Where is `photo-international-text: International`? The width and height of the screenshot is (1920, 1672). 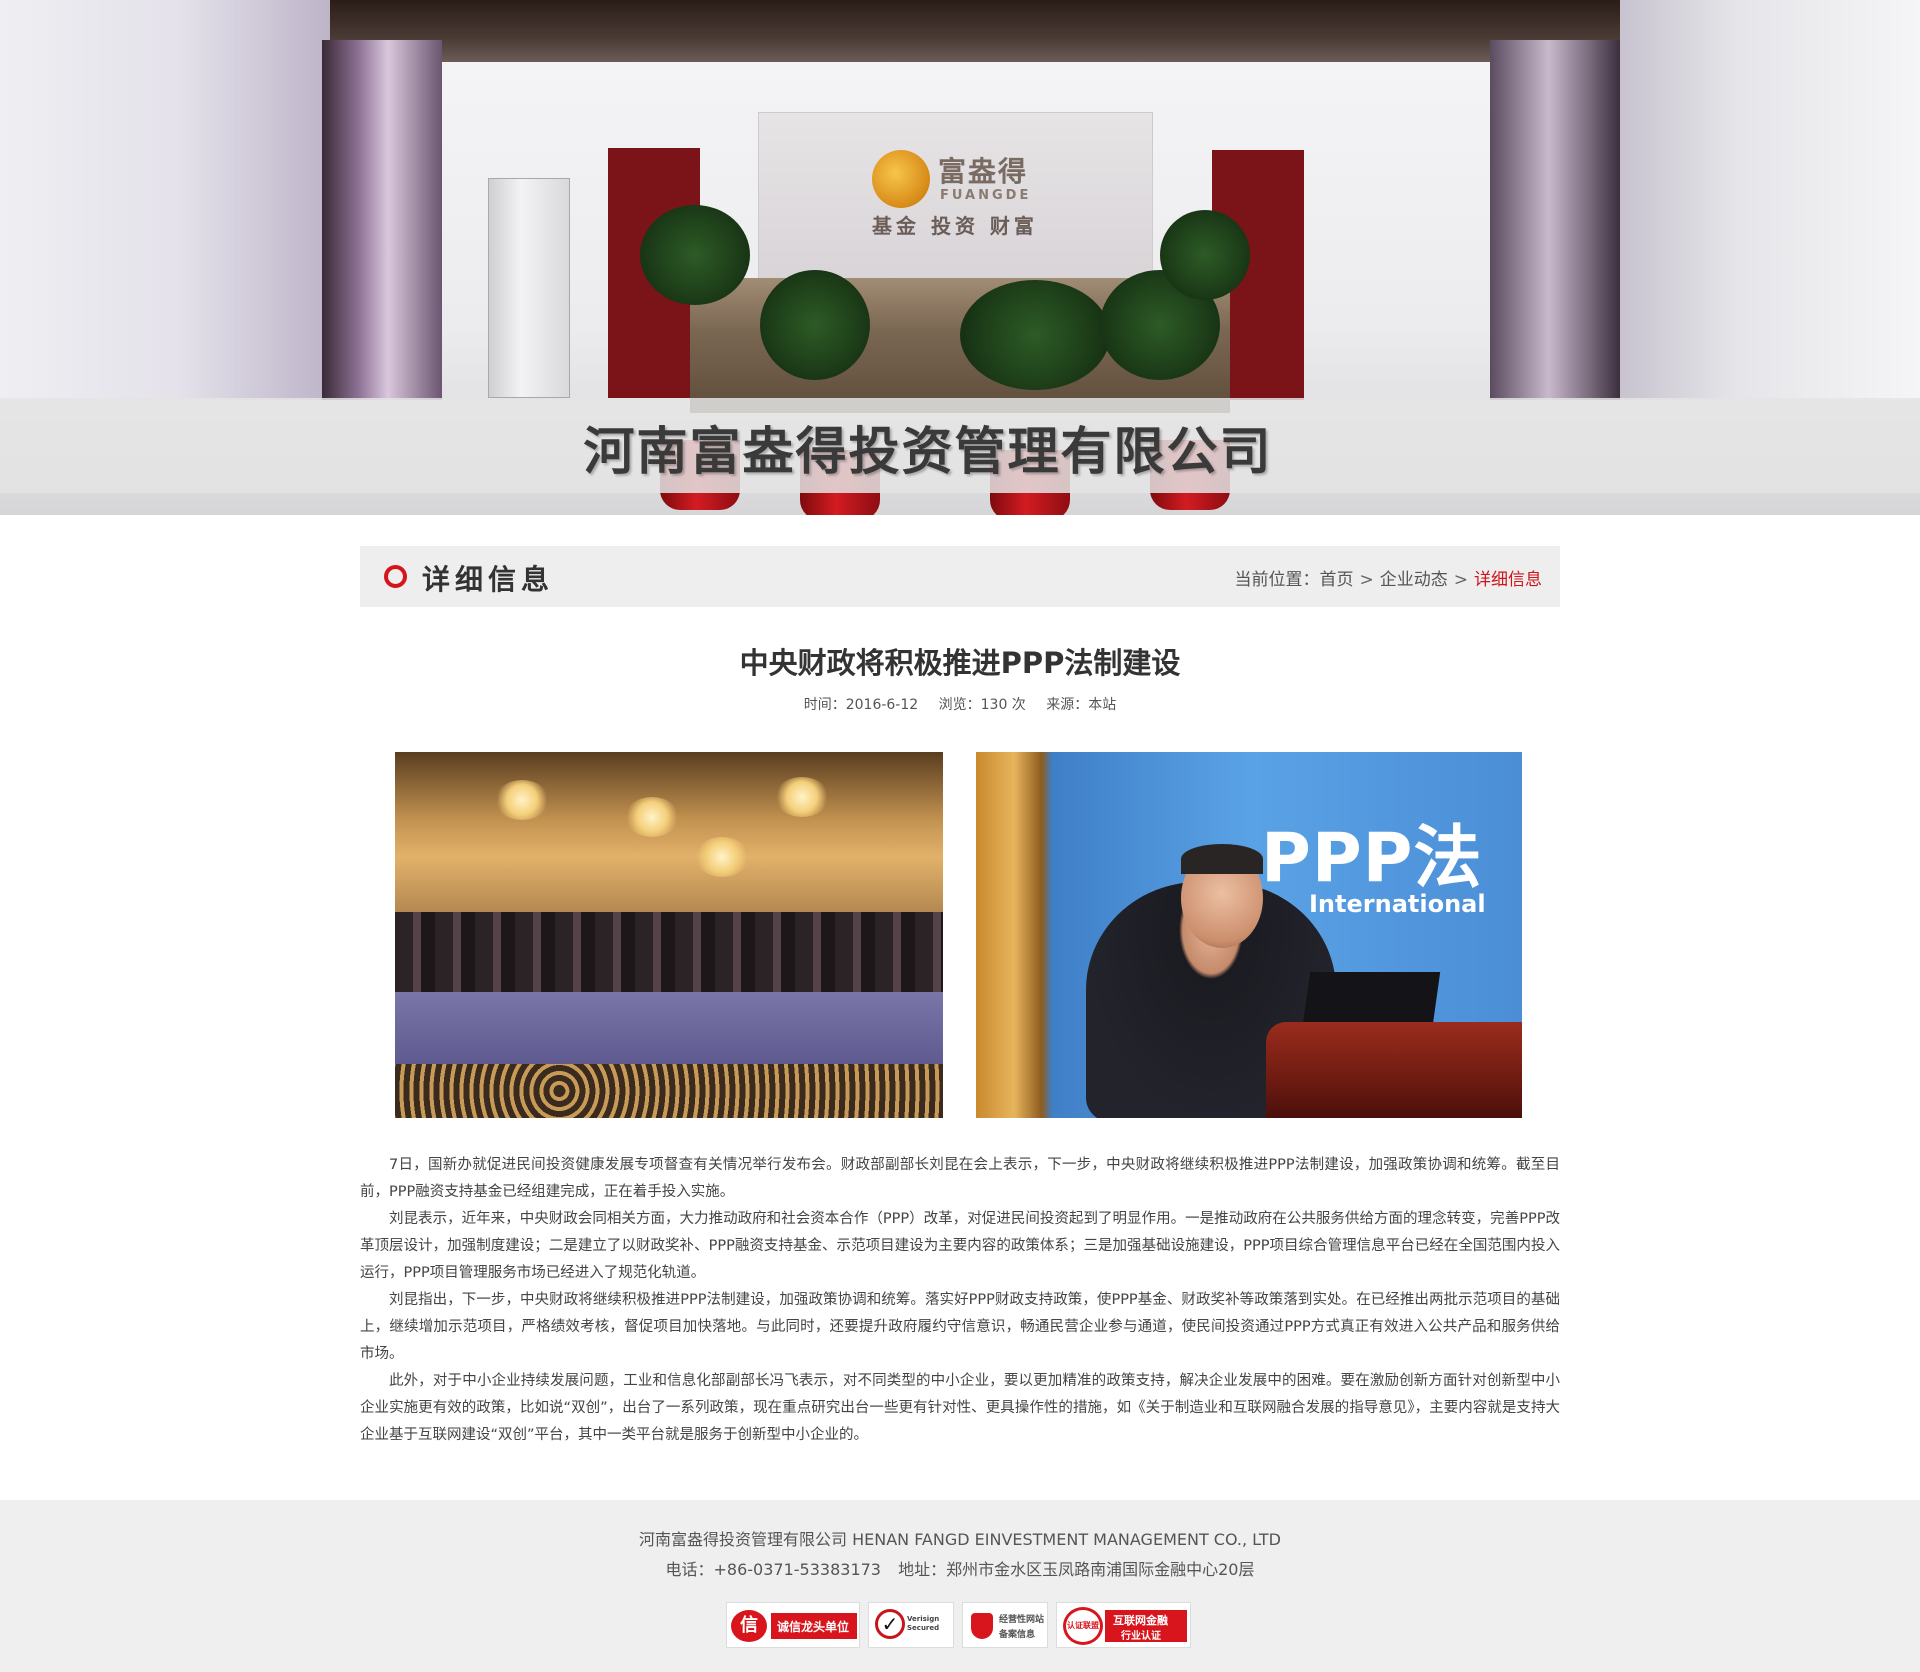 photo-international-text: International is located at coordinates (1397, 904).